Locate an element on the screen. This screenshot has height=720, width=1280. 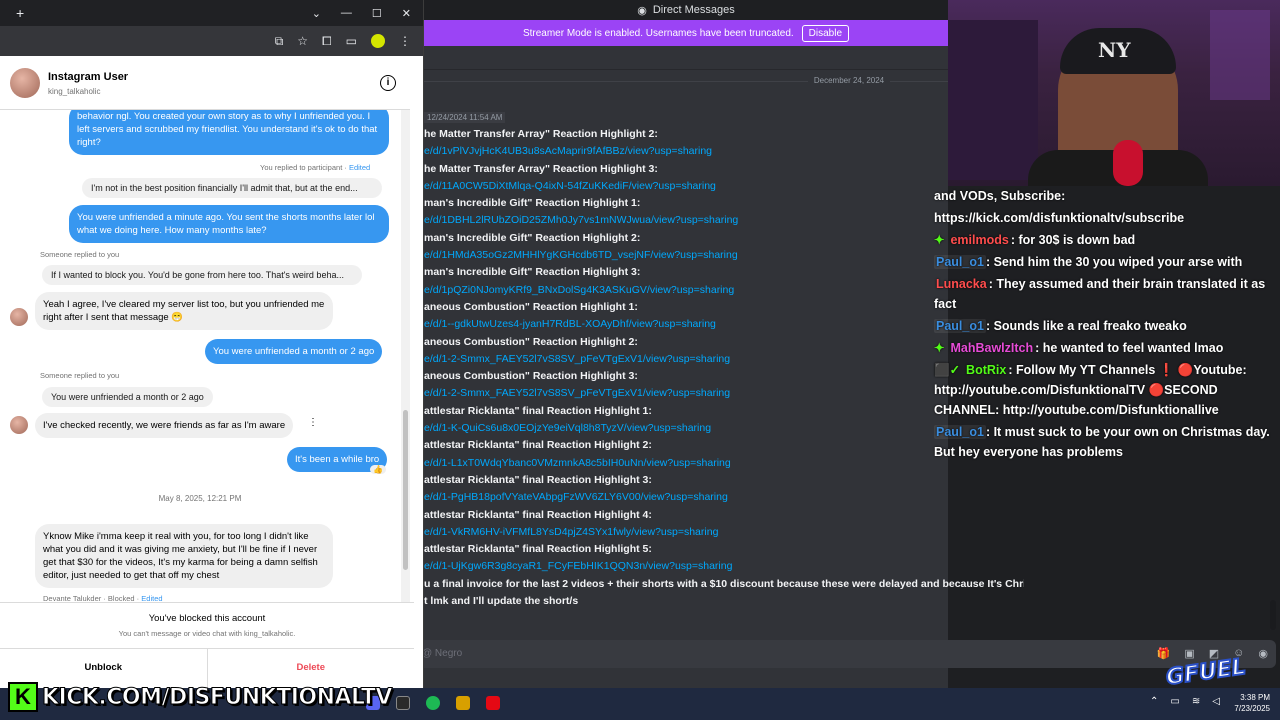
microphone-icon is located at coordinates (1128, 163).